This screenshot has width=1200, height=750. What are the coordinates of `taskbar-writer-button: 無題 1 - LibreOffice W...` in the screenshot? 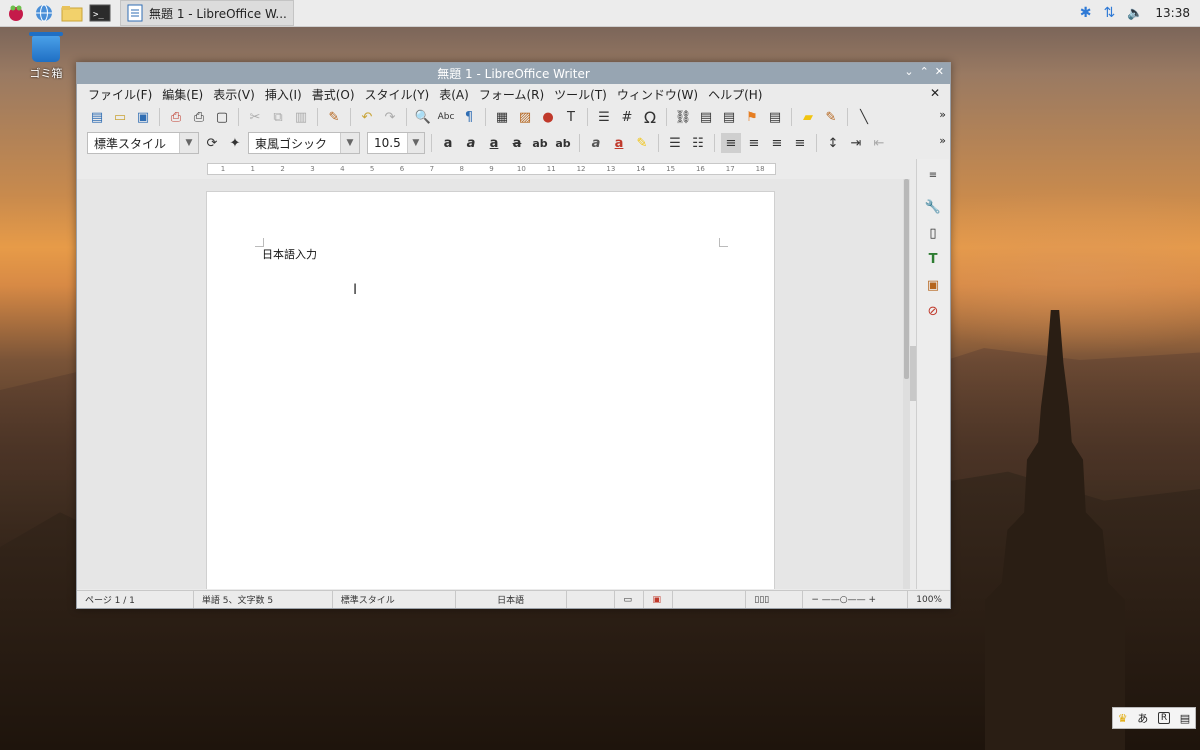 It's located at (207, 13).